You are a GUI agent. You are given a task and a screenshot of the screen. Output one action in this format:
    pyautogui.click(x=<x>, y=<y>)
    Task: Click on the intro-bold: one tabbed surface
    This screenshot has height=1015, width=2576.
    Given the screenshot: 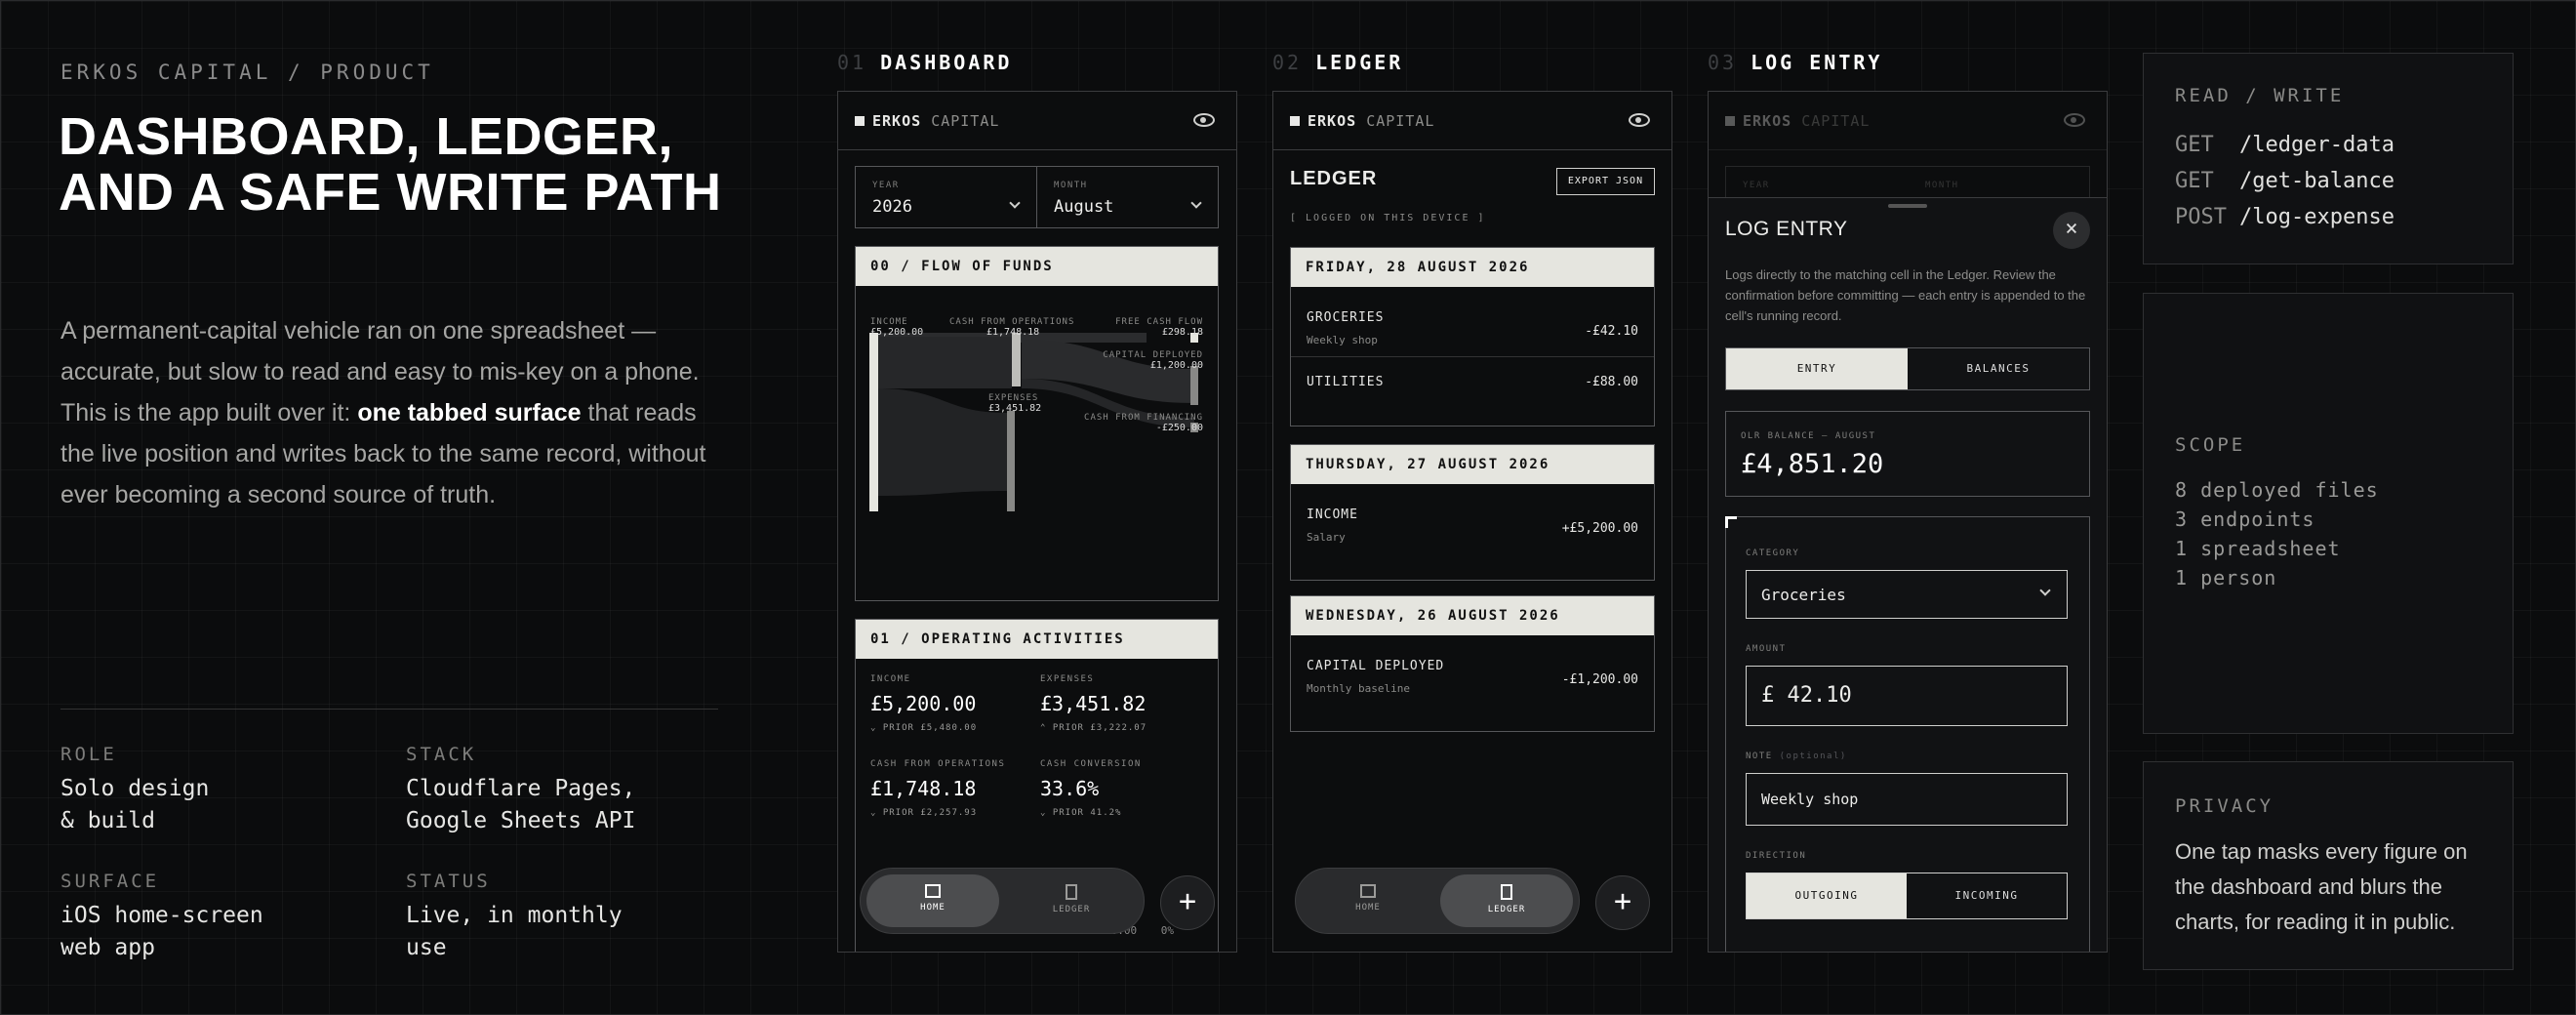 What is the action you would take?
    pyautogui.click(x=469, y=412)
    